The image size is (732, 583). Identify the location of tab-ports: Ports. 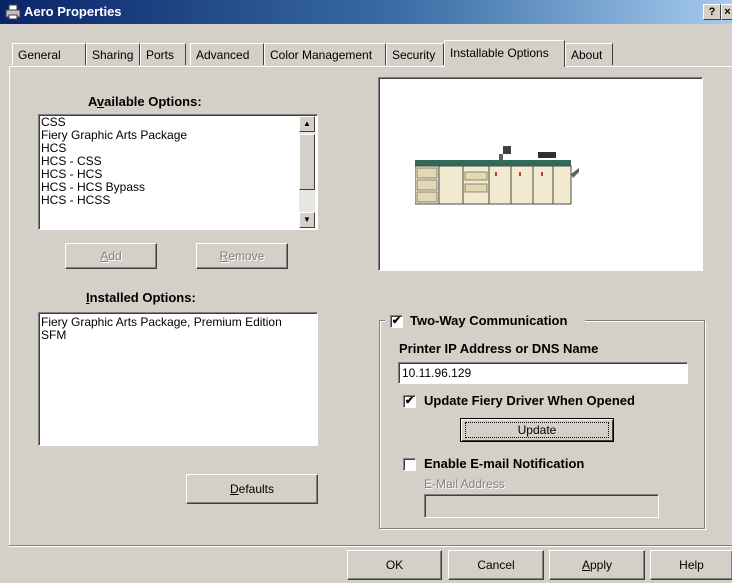
(163, 54).